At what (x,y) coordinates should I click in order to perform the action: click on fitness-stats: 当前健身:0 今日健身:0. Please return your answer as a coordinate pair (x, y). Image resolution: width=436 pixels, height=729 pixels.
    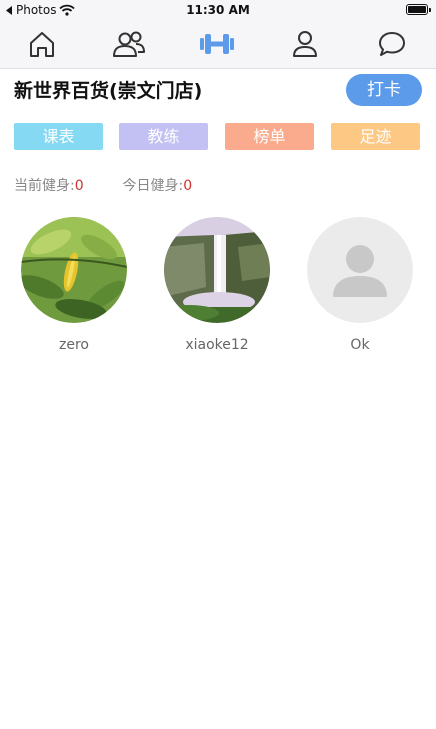
    Looking at the image, I should click on (103, 185).